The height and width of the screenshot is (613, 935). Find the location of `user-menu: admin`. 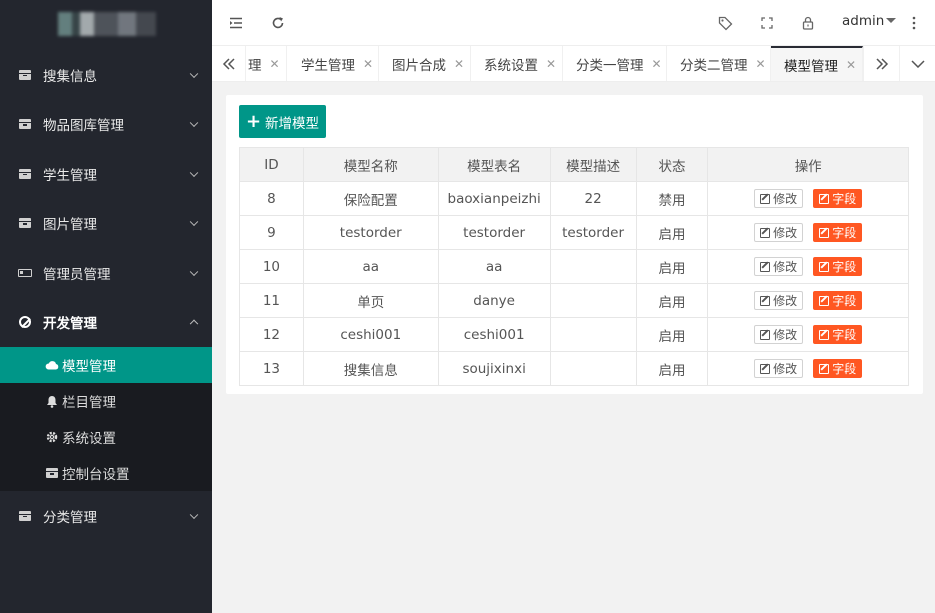

user-menu: admin is located at coordinates (869, 21).